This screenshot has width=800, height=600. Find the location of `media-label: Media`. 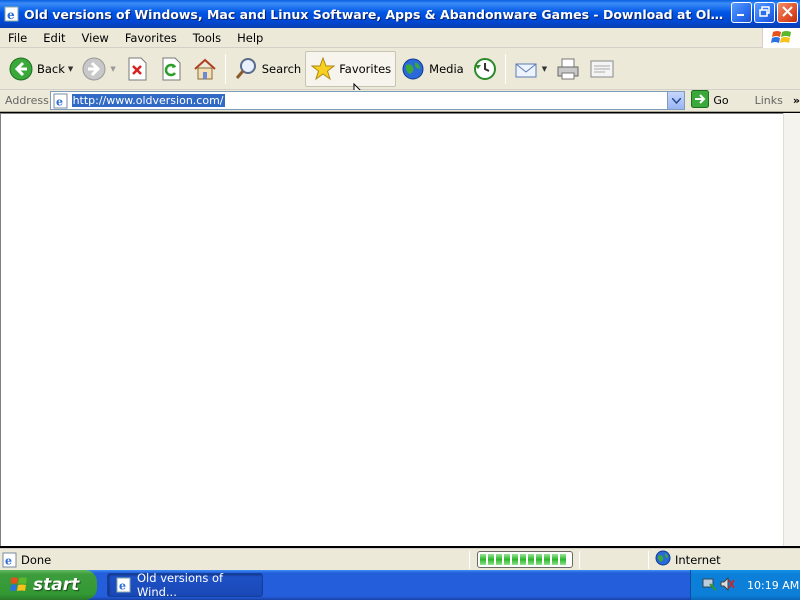

media-label: Media is located at coordinates (446, 68).